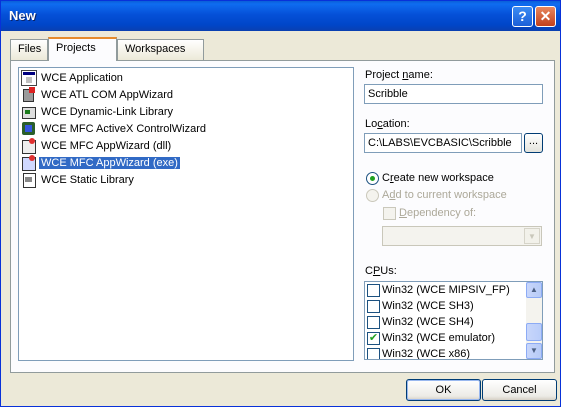 This screenshot has width=561, height=407. Describe the element at coordinates (399, 75) in the screenshot. I see `project-name-label: Project name:` at that location.